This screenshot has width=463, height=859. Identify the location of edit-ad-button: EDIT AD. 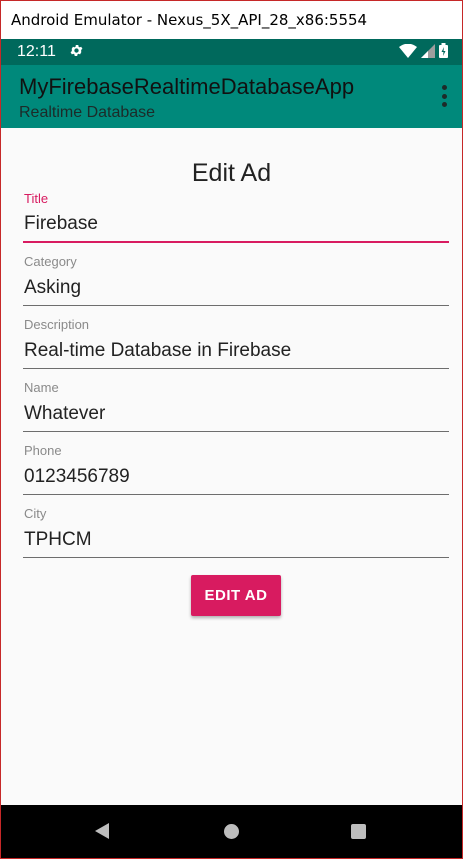
(236, 595).